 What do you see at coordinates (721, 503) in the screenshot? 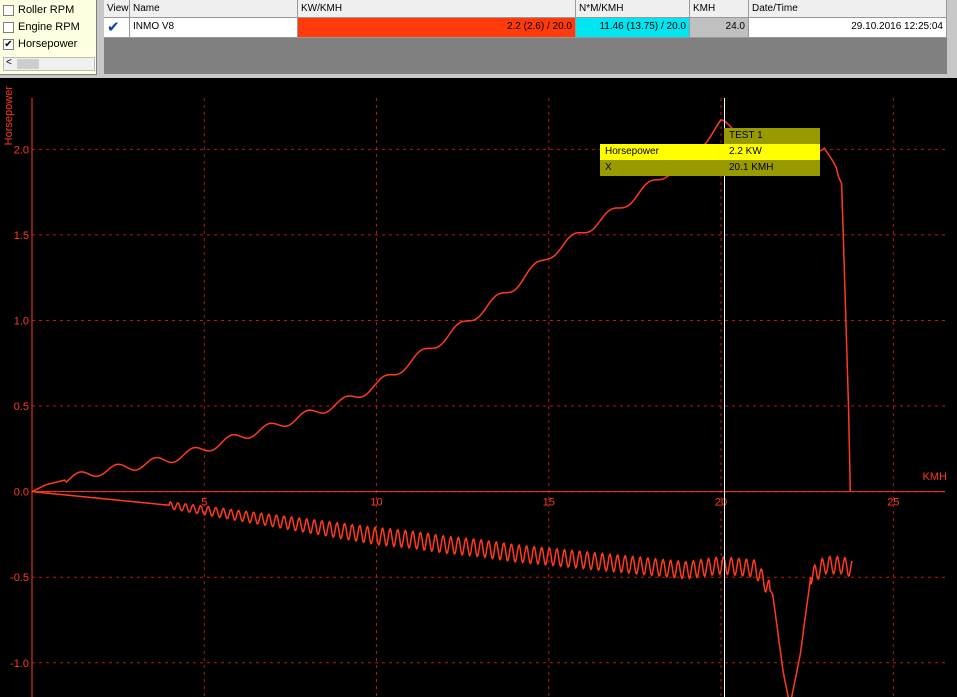
I see `x-tick-label: 20` at bounding box center [721, 503].